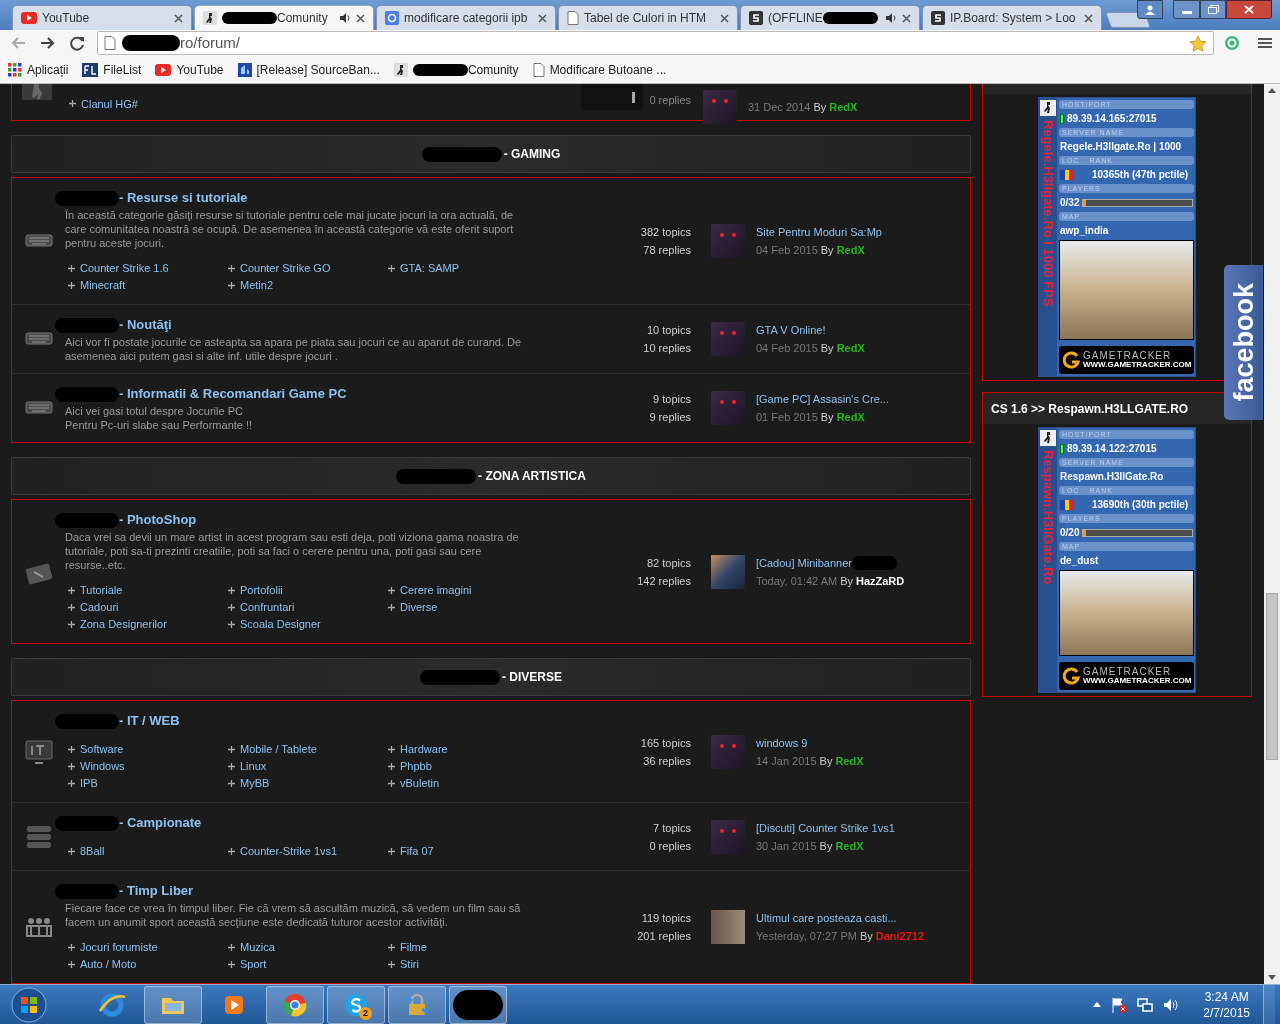 The height and width of the screenshot is (1024, 1280). Describe the element at coordinates (1213, 9) in the screenshot. I see `maximize-button` at that location.